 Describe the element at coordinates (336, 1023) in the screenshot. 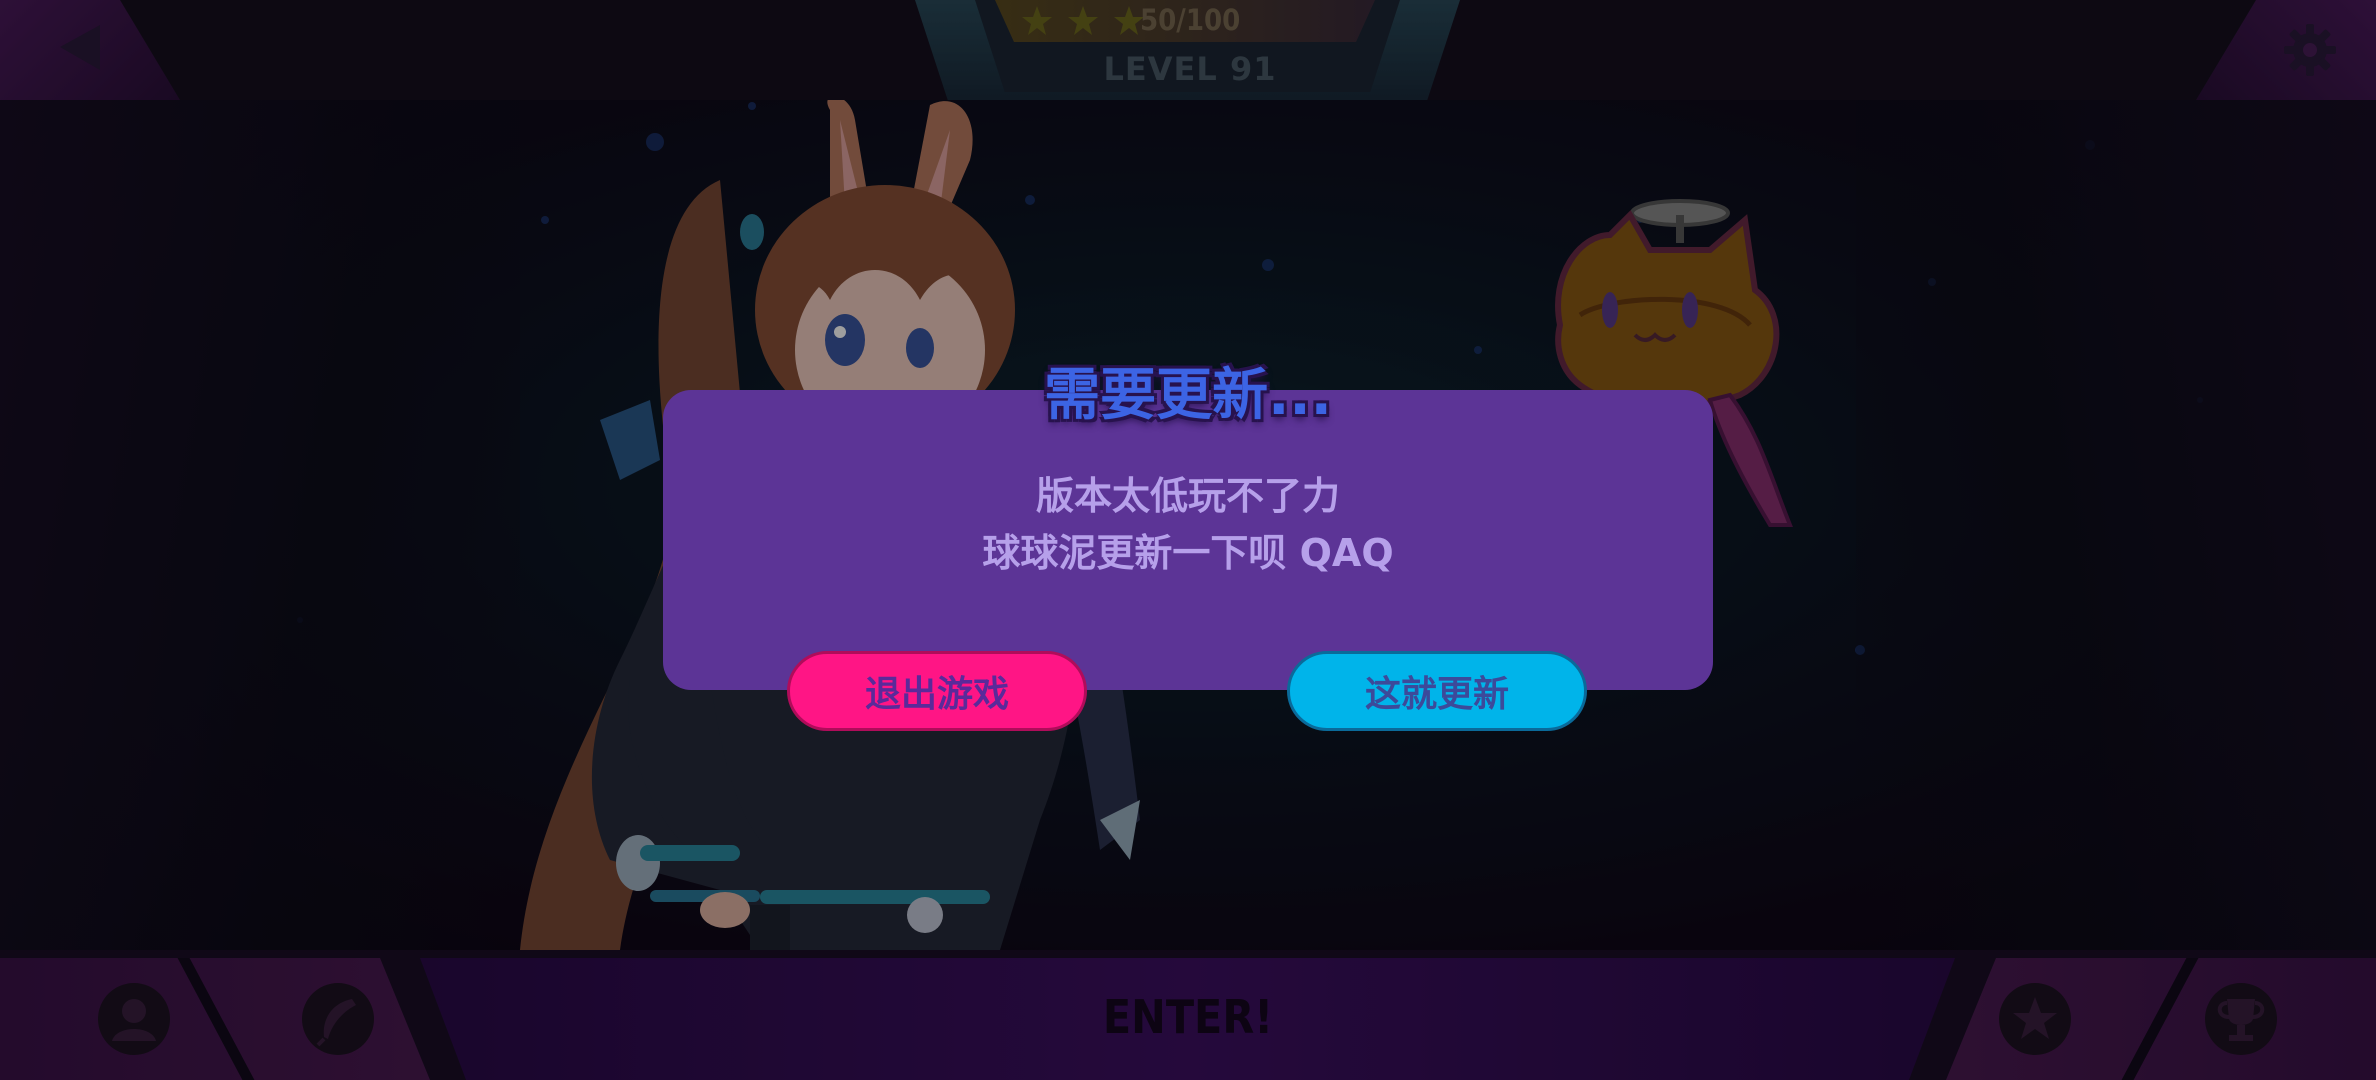

I see `feather-icon` at that location.